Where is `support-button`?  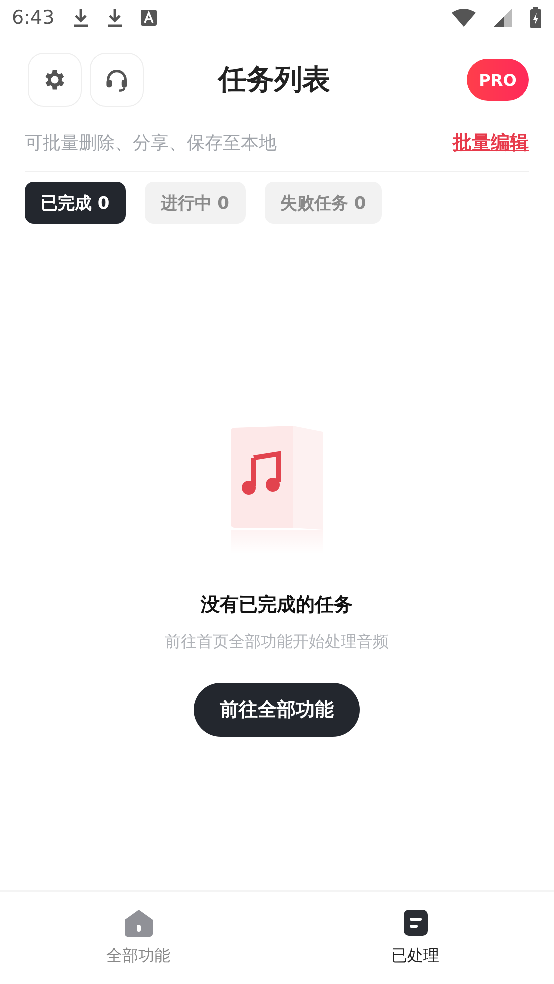
support-button is located at coordinates (117, 80).